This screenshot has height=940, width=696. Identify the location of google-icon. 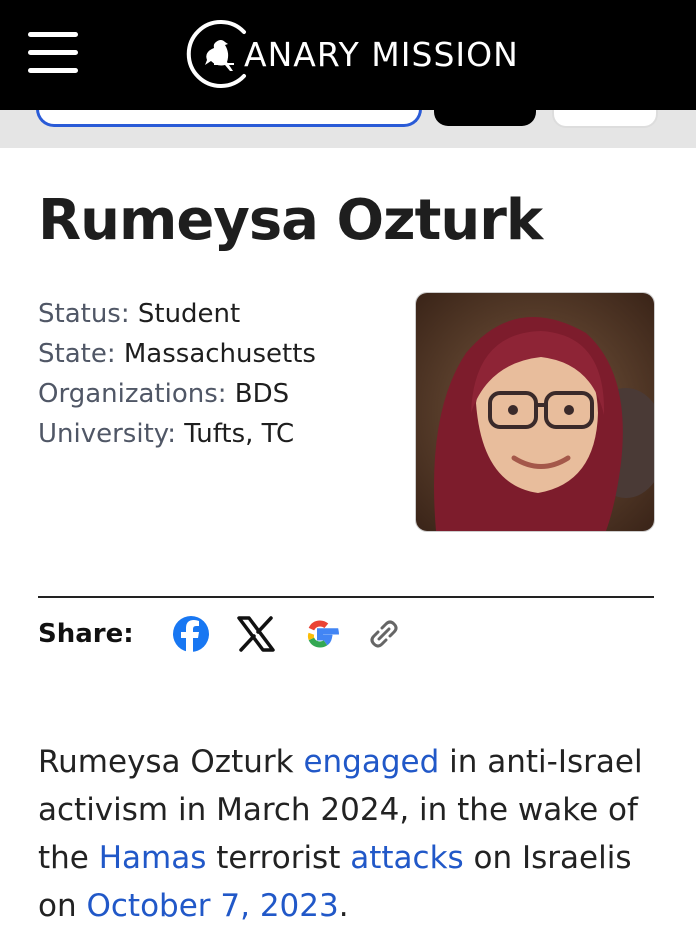
(320, 634).